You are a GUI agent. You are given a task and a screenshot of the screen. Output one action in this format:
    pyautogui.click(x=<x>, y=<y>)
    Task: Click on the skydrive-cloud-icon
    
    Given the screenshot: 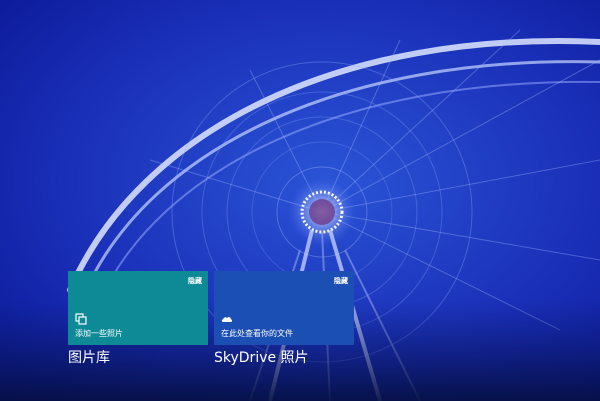 What is the action you would take?
    pyautogui.click(x=227, y=319)
    